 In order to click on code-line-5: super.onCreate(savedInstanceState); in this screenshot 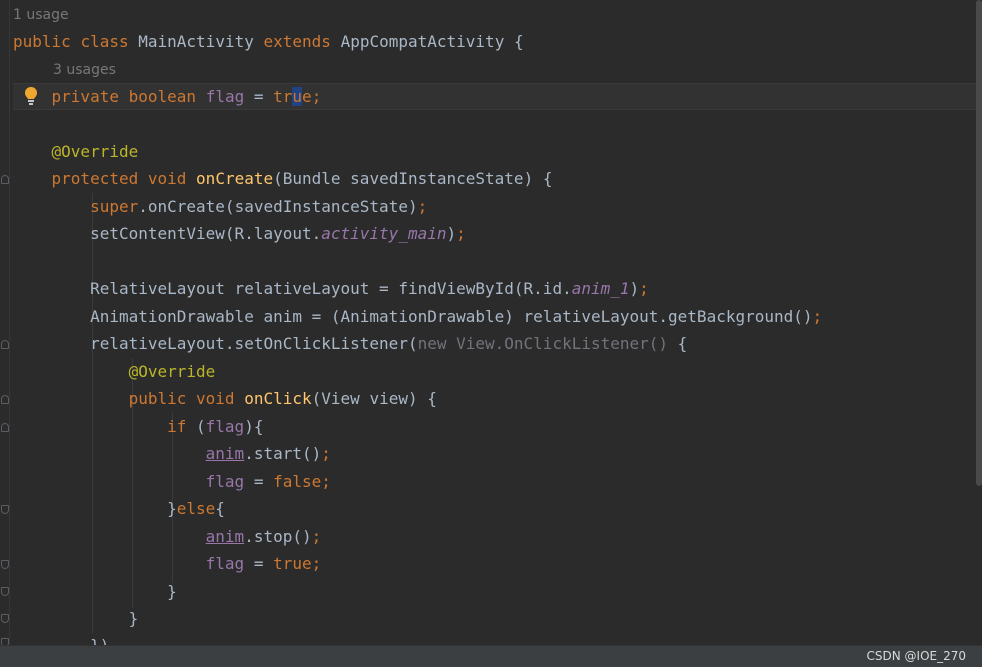, I will do `click(220, 206)`.